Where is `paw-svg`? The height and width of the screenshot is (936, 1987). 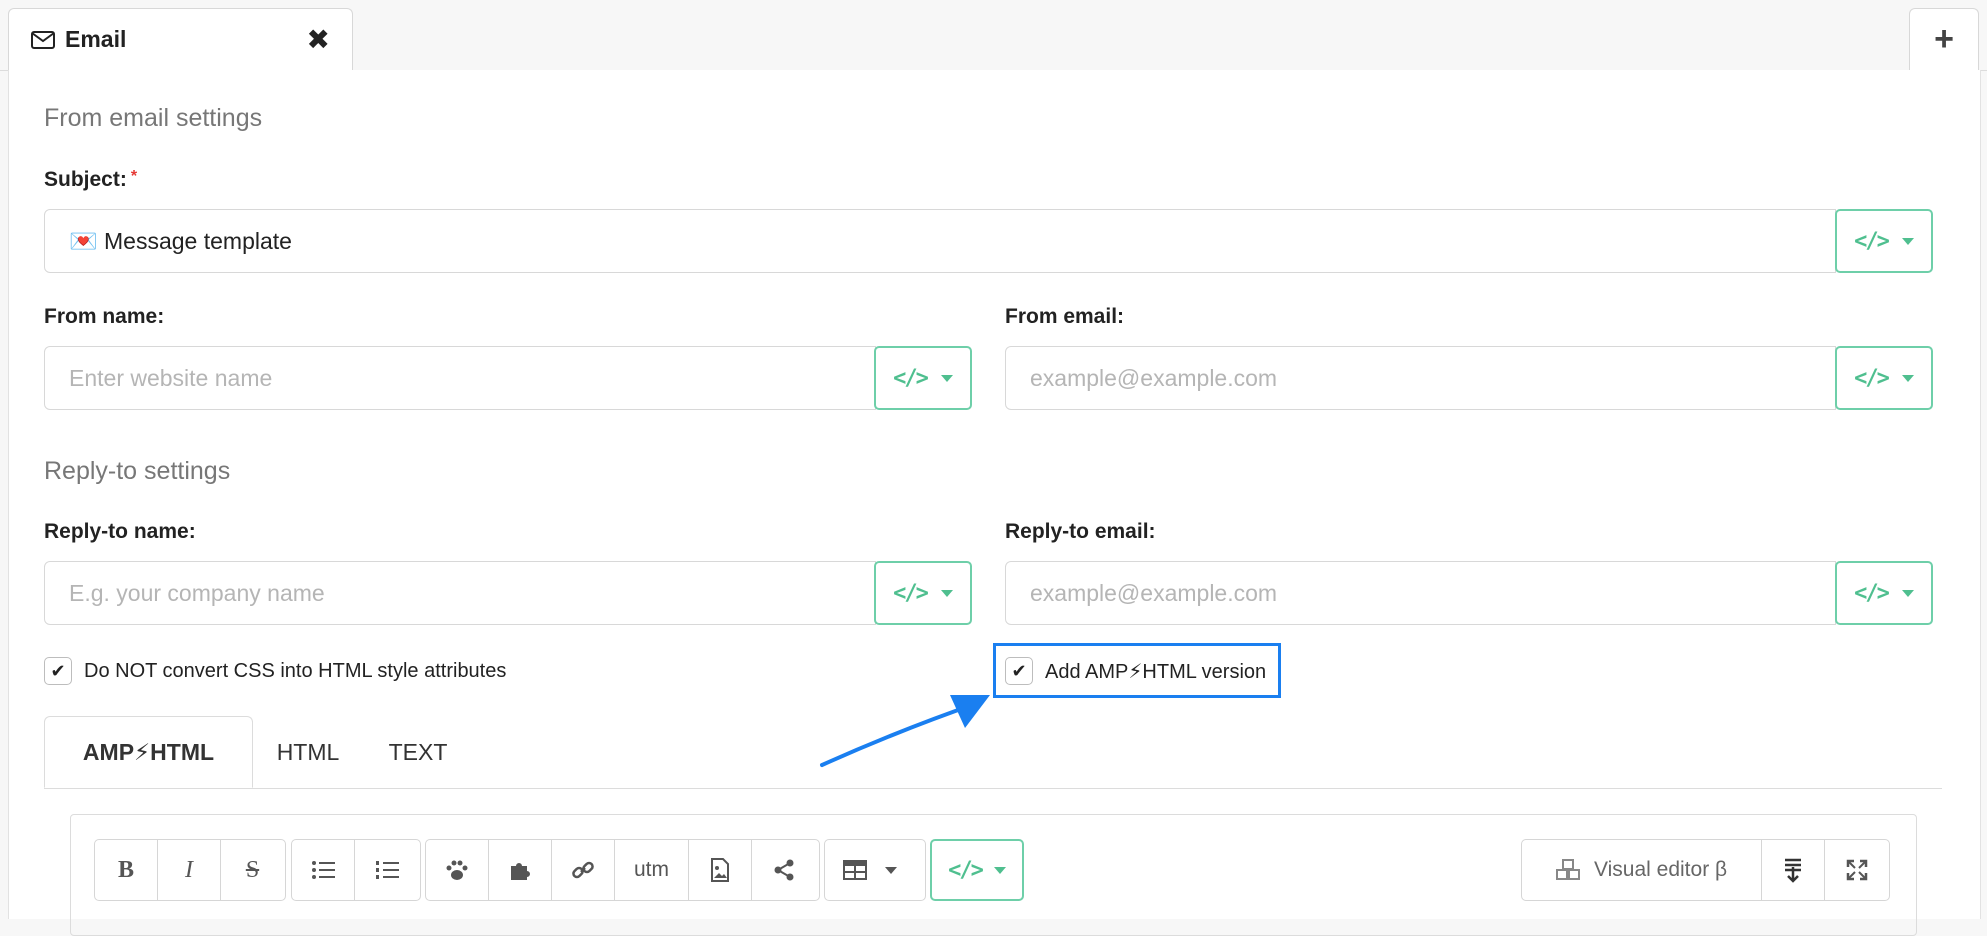
paw-svg is located at coordinates (457, 870).